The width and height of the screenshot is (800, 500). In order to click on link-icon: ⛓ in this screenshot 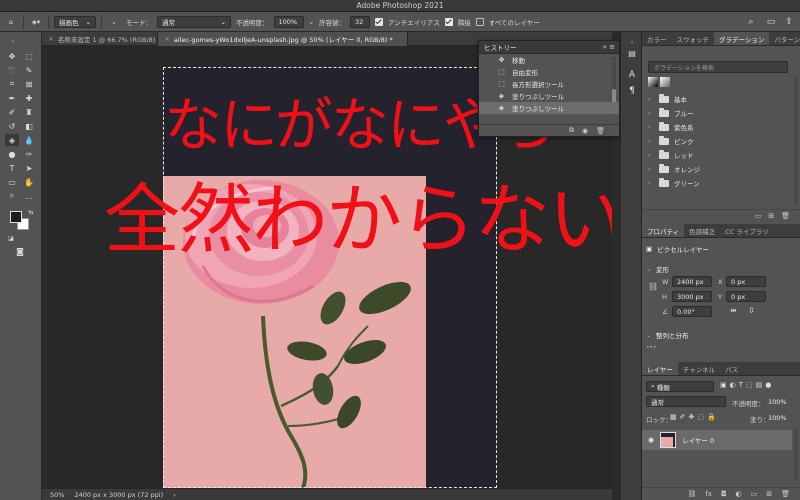, I will do `click(653, 286)`.